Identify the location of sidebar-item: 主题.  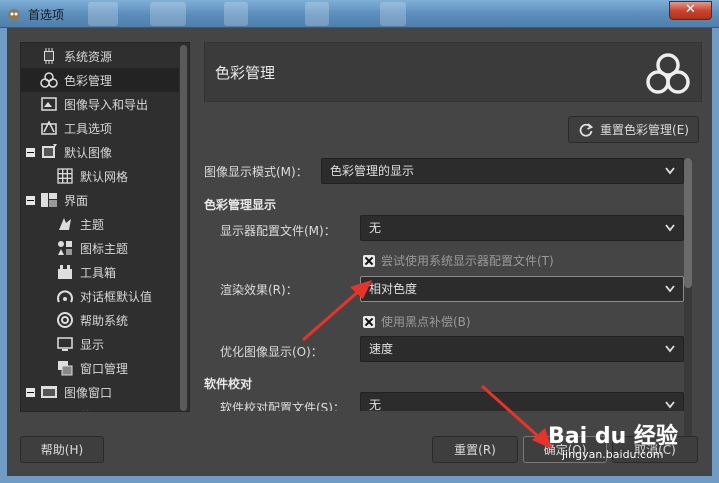
(100, 224).